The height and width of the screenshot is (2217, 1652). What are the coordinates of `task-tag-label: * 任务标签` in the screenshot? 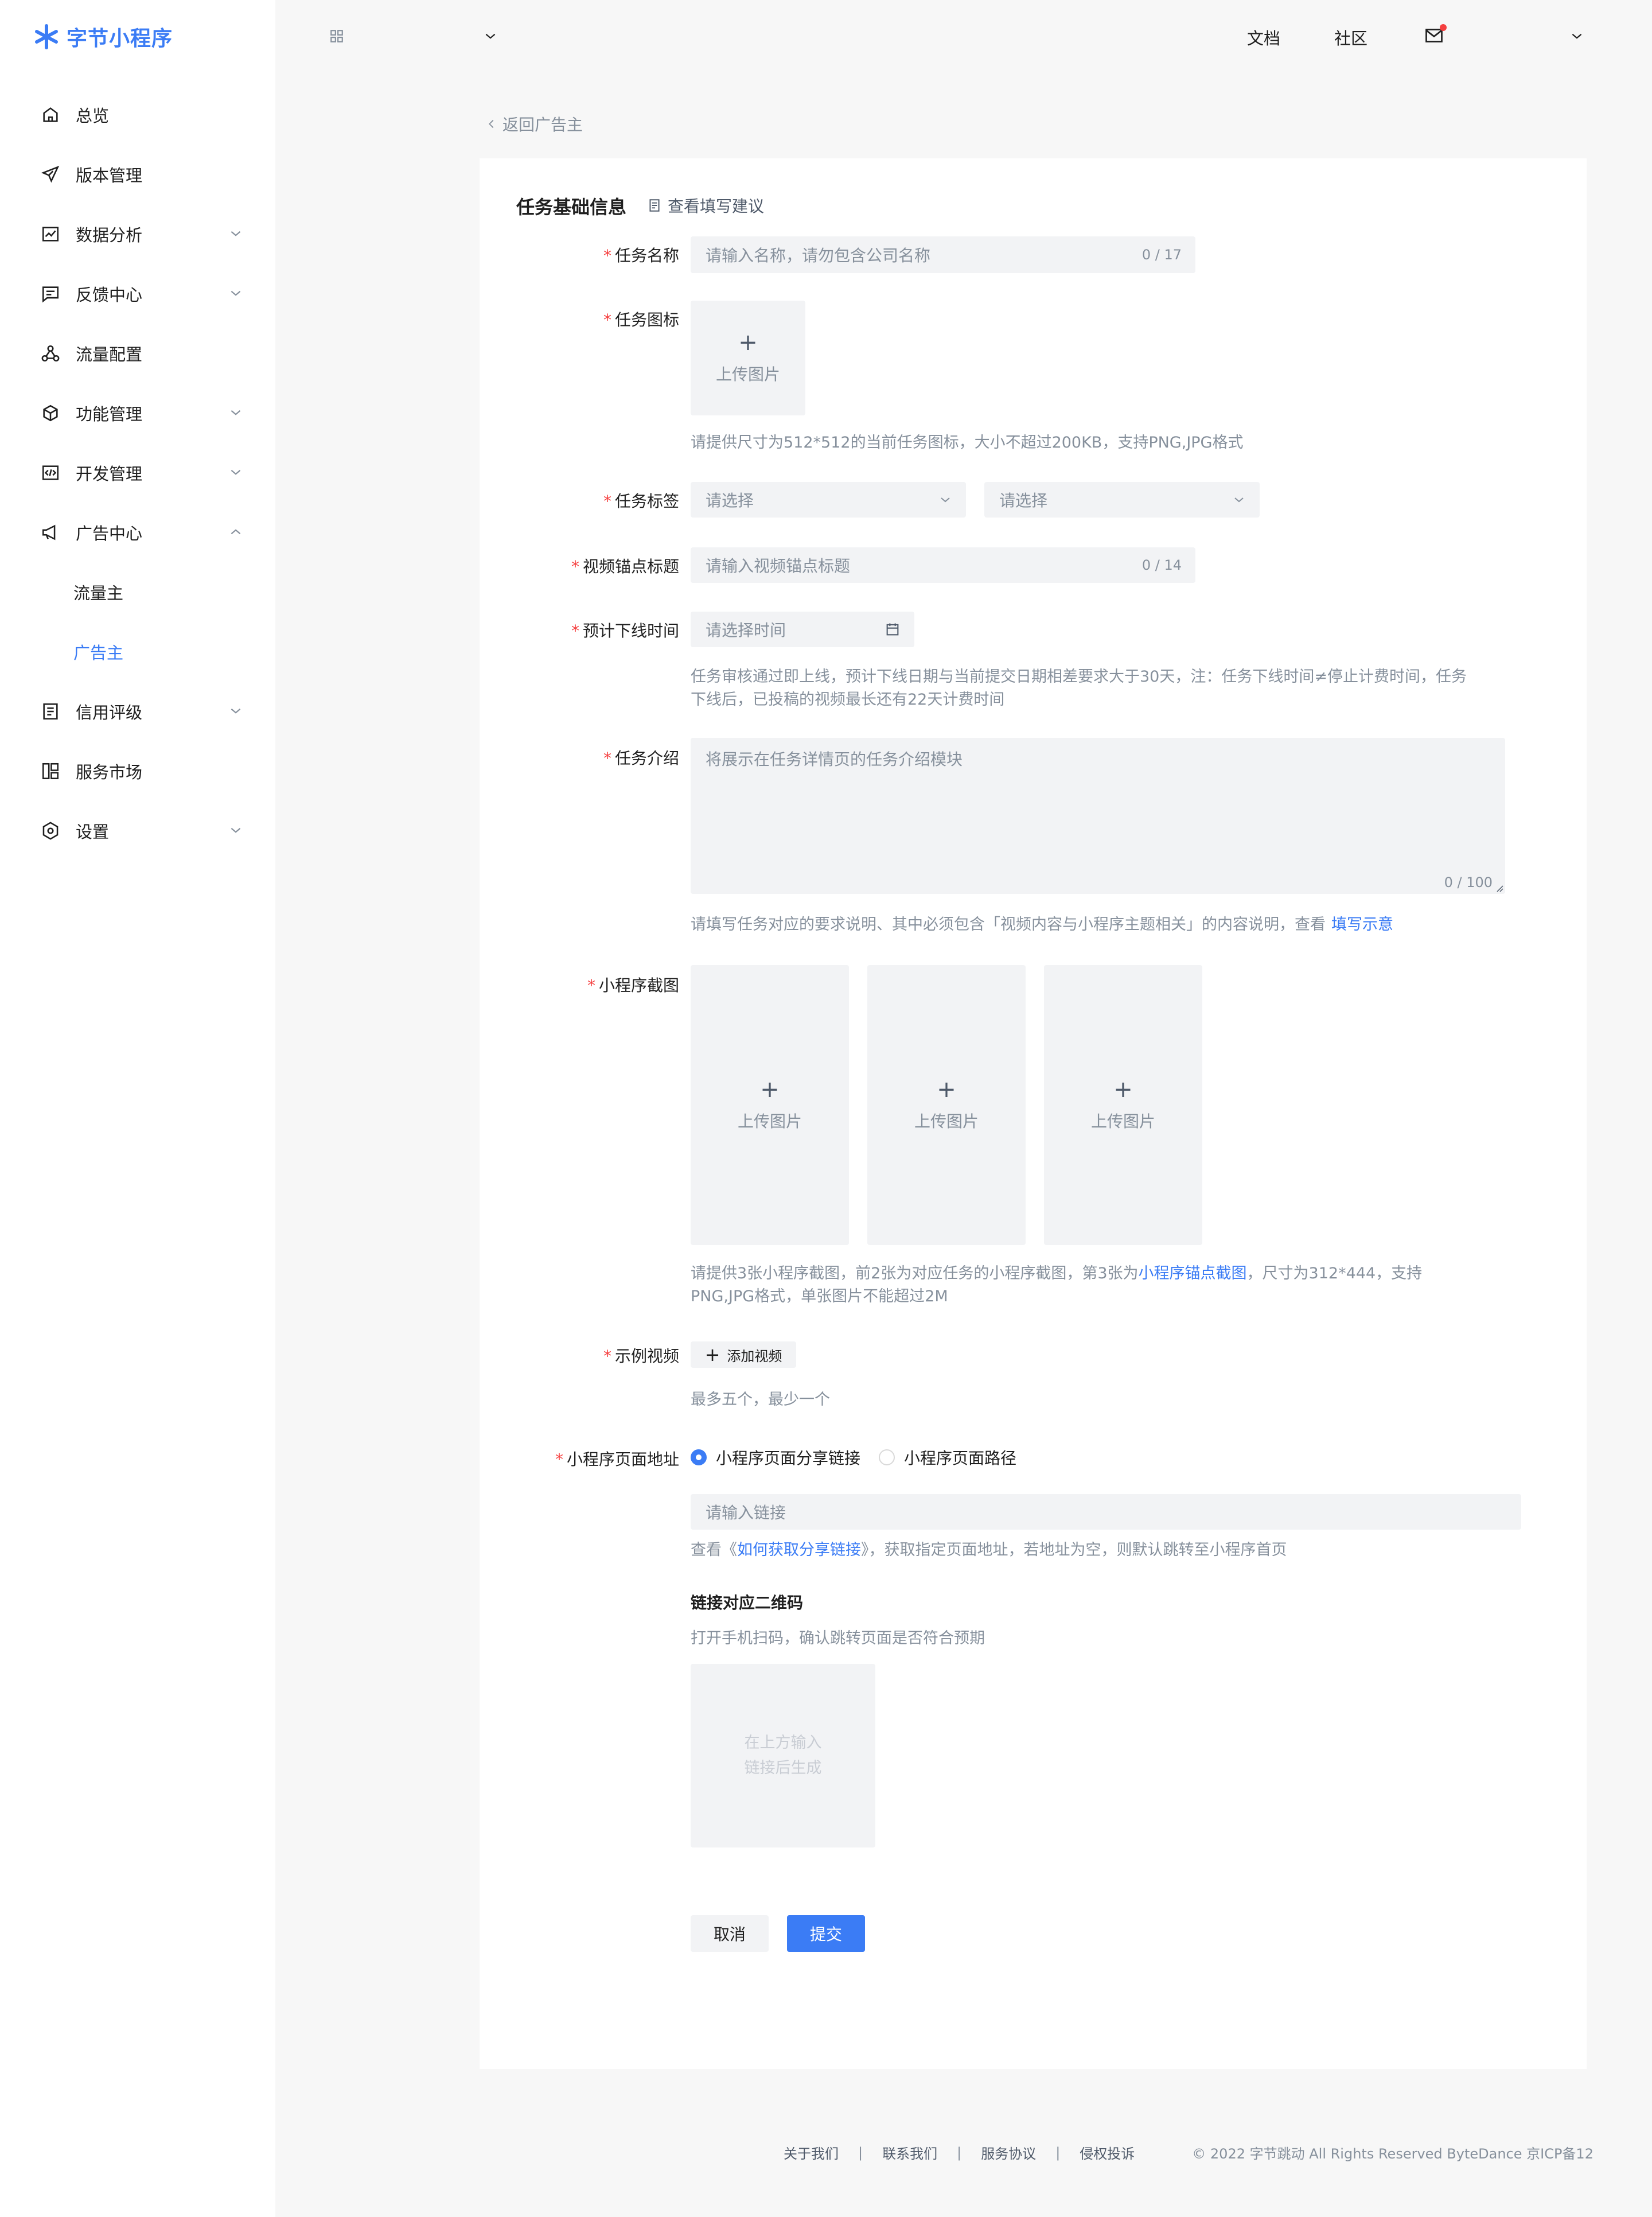 It's located at (641, 502).